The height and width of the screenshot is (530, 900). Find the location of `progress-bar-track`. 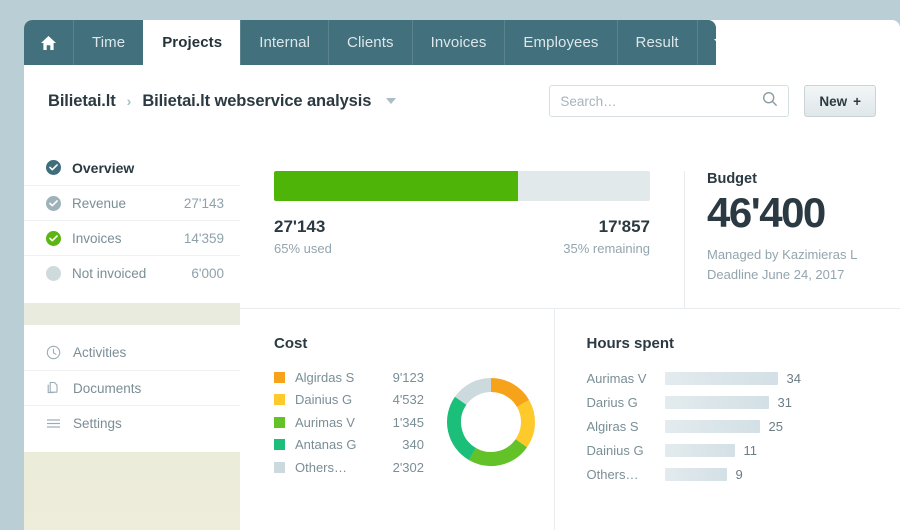

progress-bar-track is located at coordinates (462, 186).